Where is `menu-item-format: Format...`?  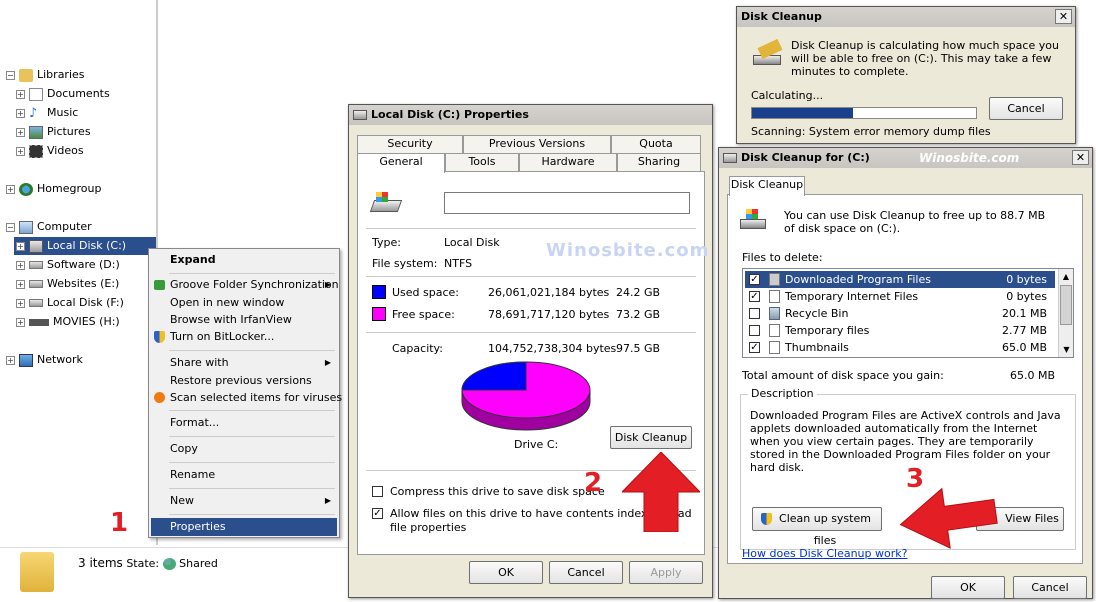 menu-item-format: Format... is located at coordinates (244, 423).